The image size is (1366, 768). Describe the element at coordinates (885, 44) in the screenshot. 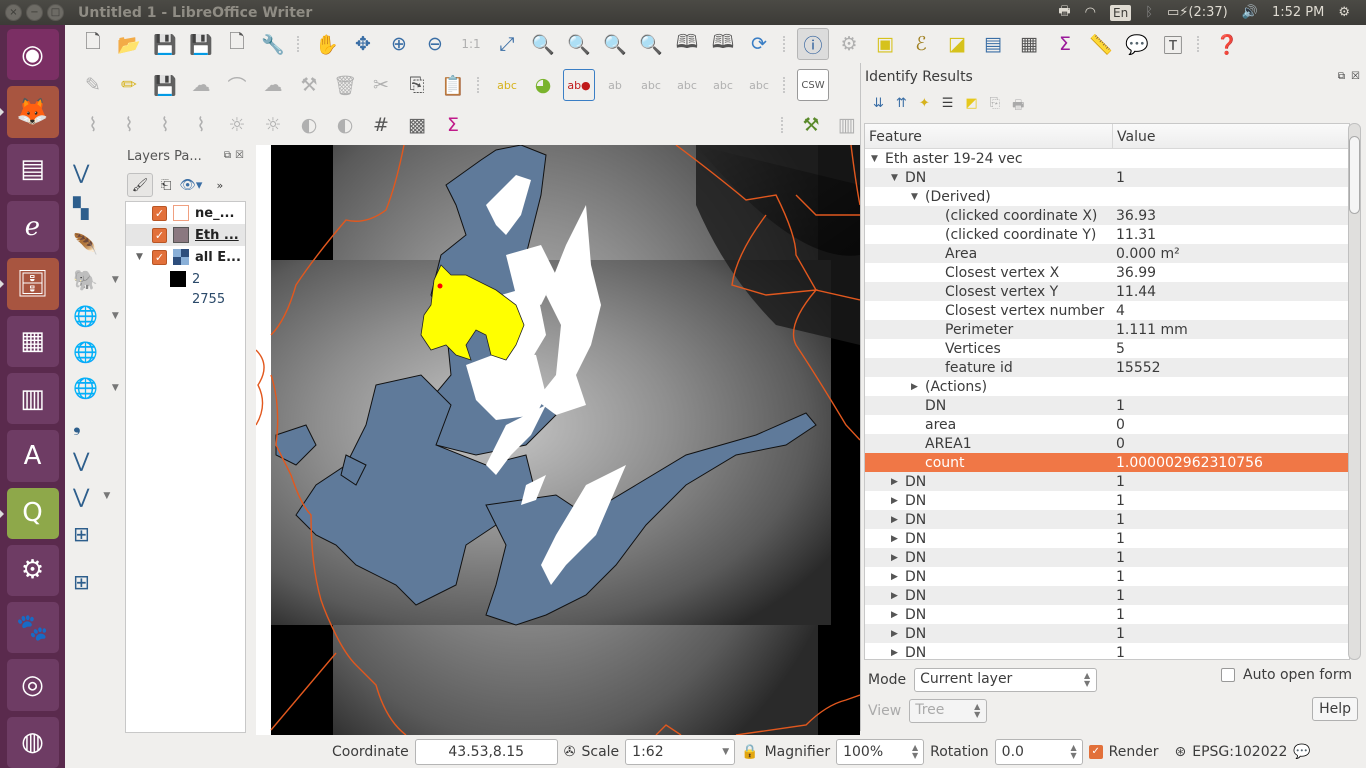

I see `select-features-icon: ▣` at that location.